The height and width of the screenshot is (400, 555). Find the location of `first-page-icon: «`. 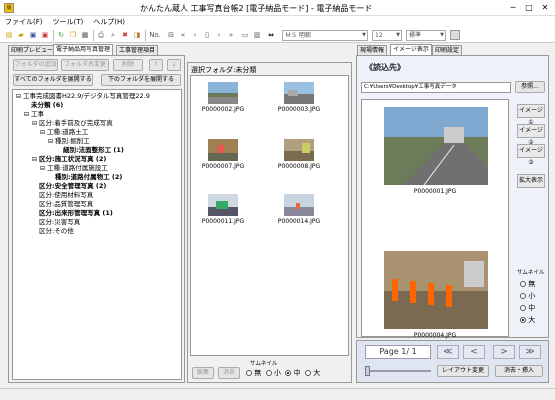

first-page-icon: « is located at coordinates (183, 35).